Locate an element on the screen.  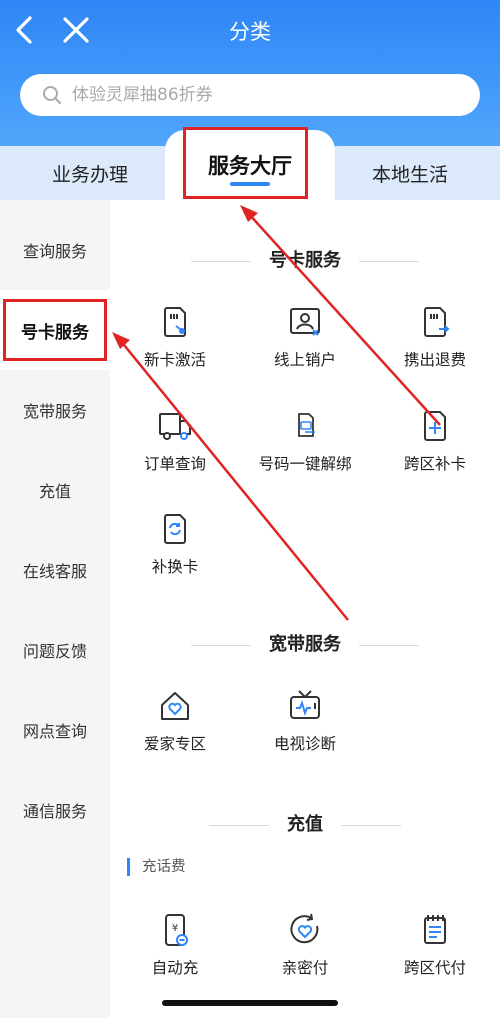
service-port-out-refund: 携出退费 is located at coordinates (435, 344).